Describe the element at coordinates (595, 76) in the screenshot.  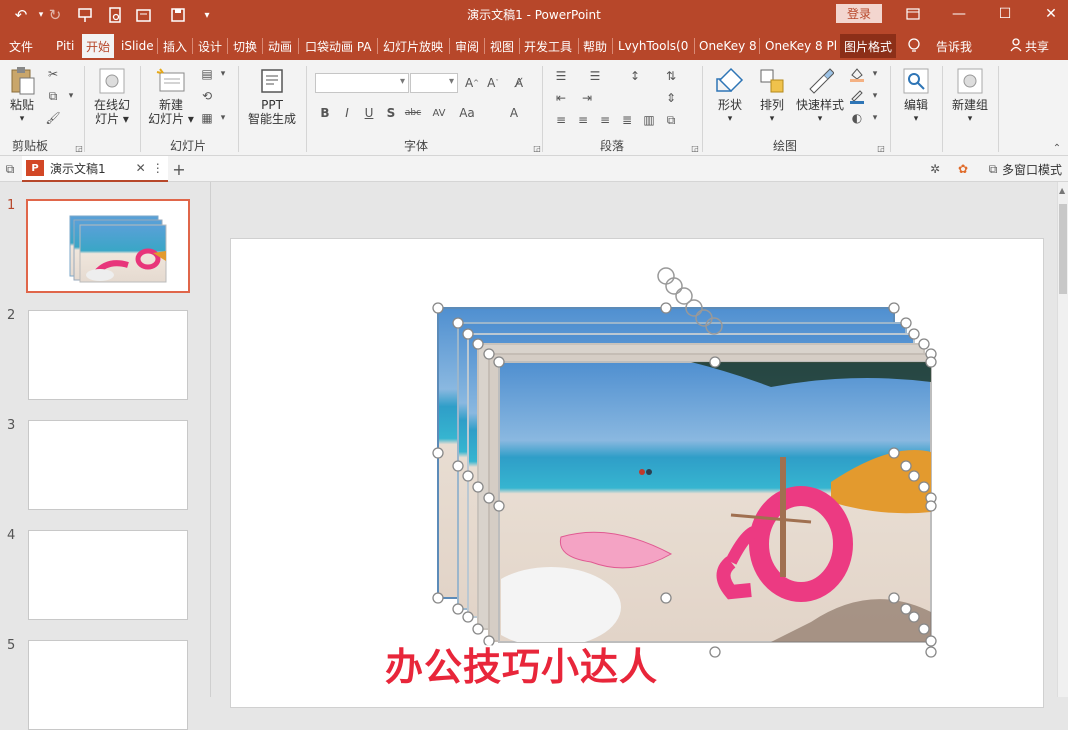
I see `numbering-icon: ☰` at that location.